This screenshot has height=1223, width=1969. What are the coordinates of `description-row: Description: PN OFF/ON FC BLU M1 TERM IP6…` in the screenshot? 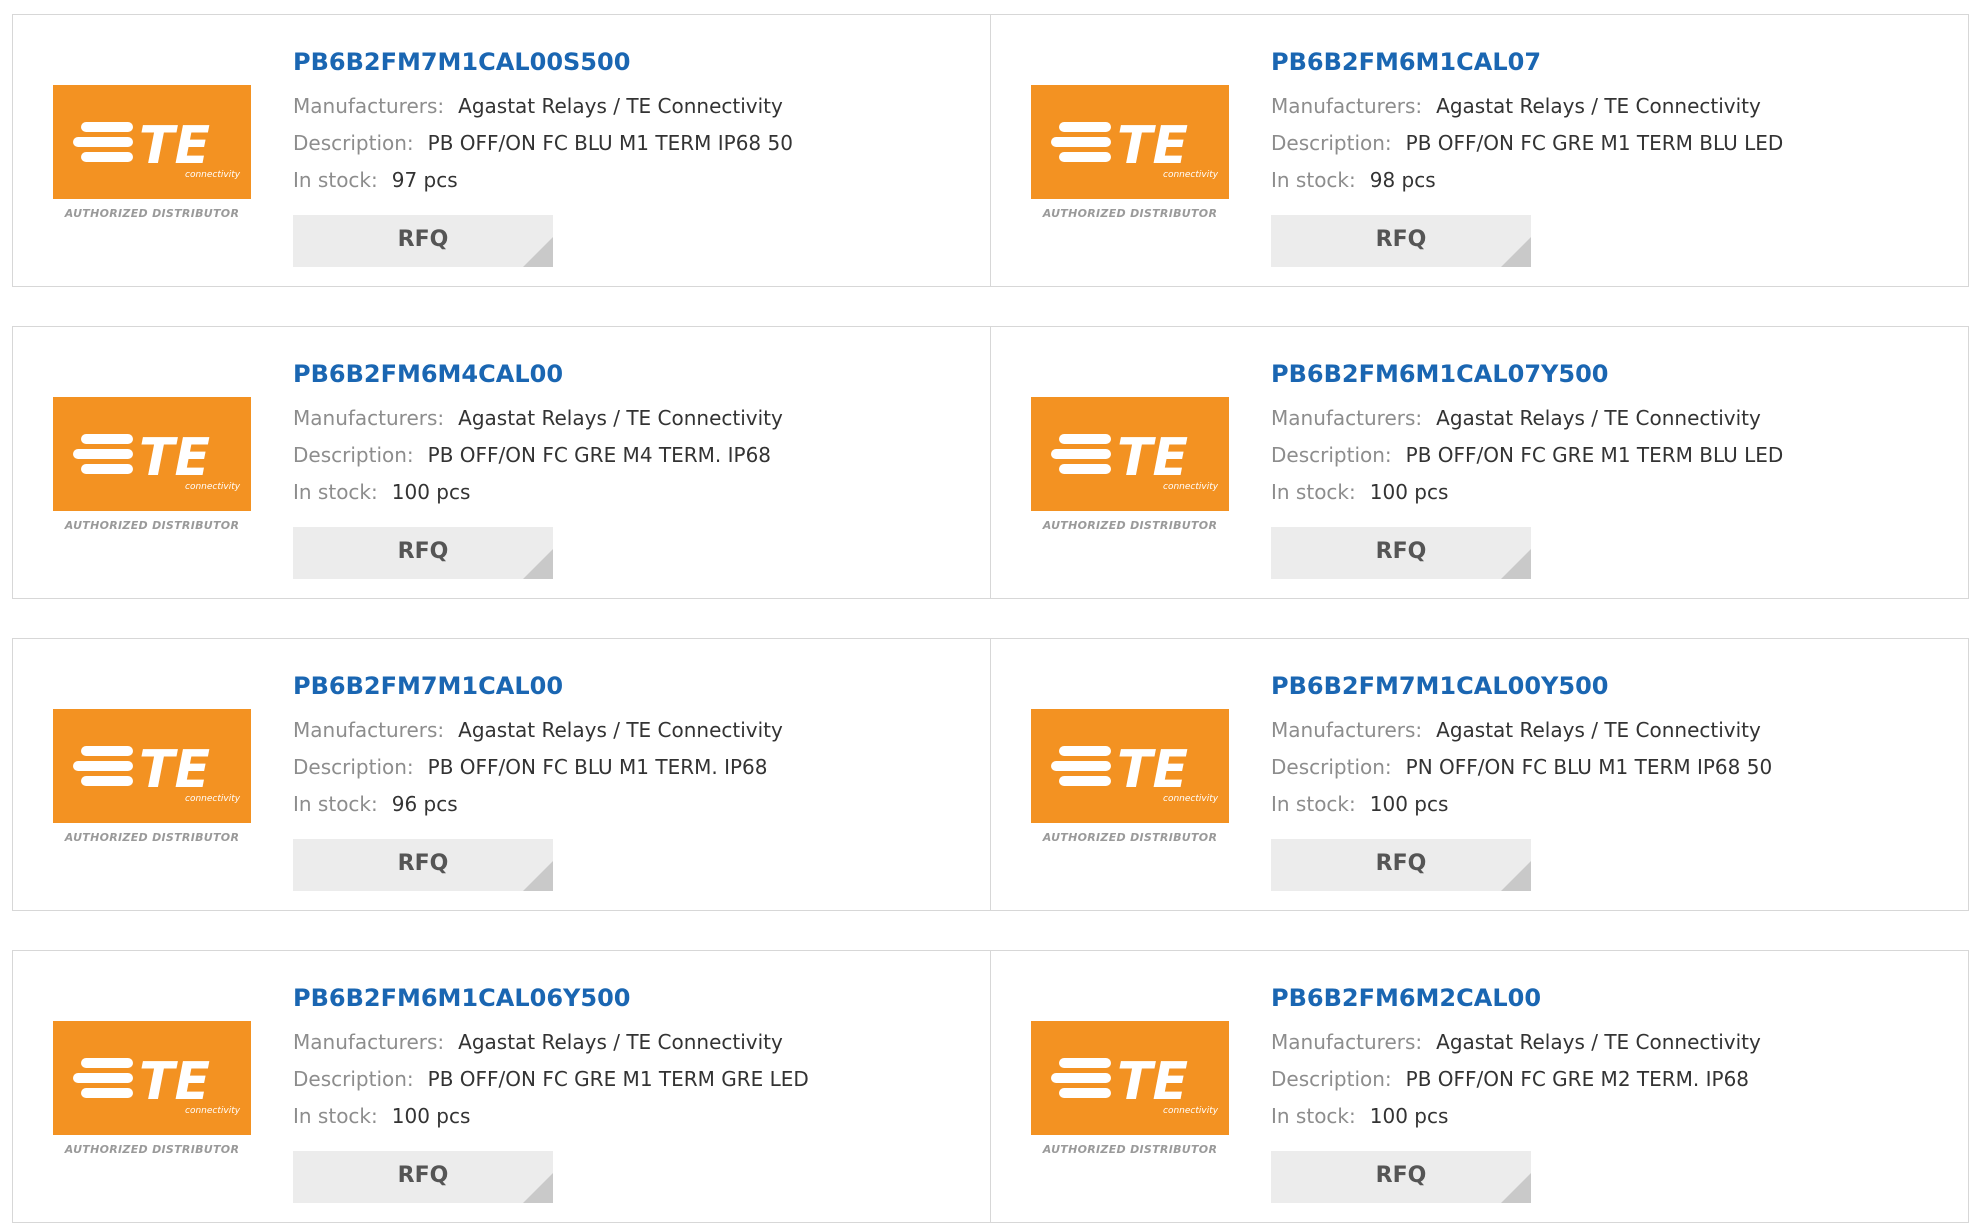 It's located at (1521, 767).